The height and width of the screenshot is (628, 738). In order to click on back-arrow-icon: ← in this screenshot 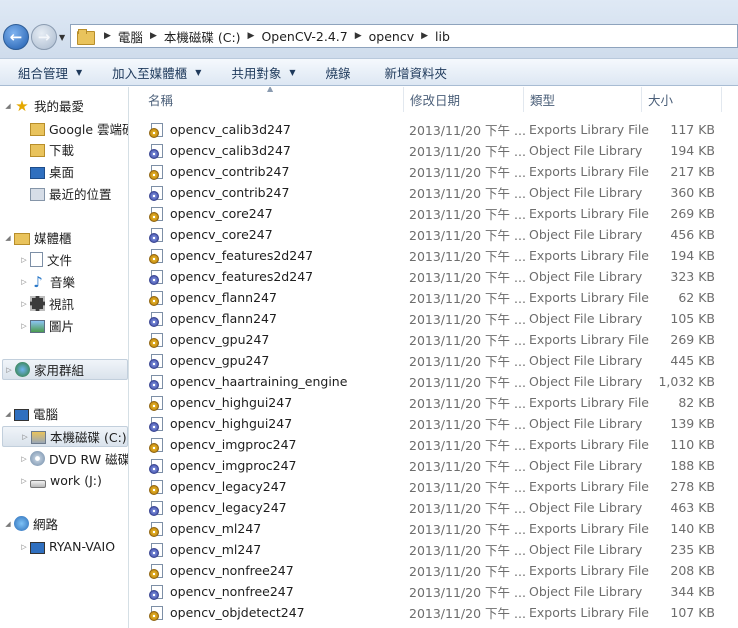, I will do `click(16, 37)`.